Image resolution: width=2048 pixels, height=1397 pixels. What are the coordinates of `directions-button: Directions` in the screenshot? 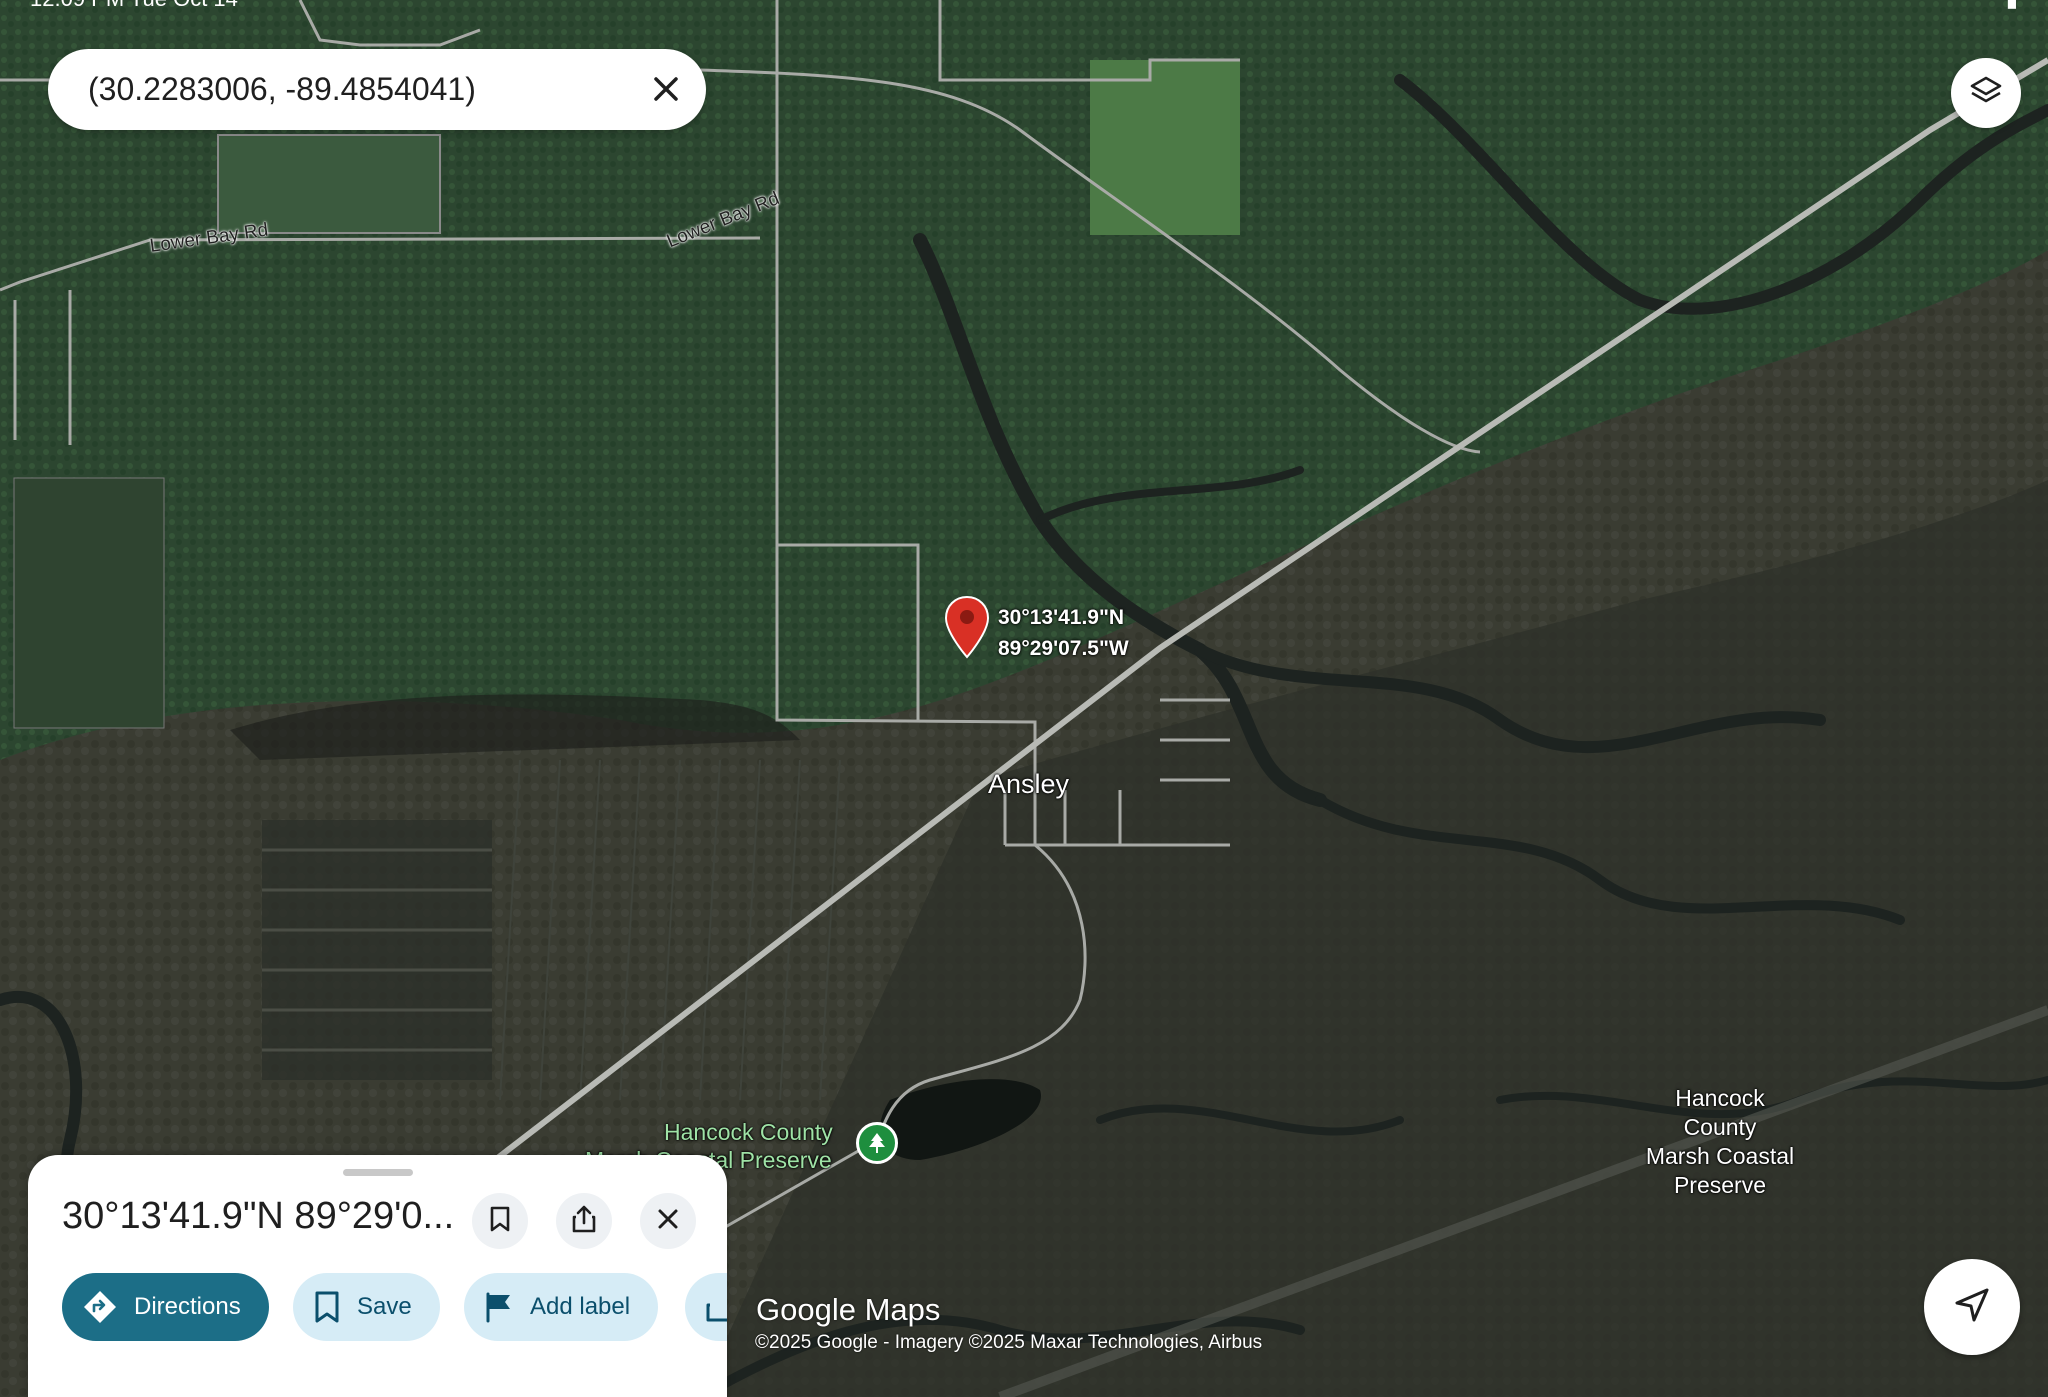 It's located at (165, 1307).